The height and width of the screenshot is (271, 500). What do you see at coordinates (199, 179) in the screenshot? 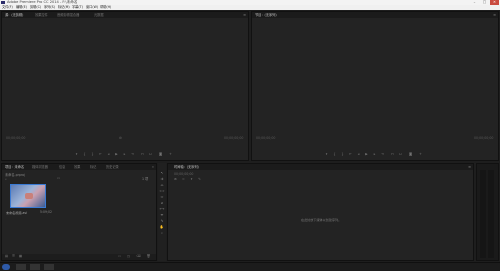
I see `timeline-settings-icon: ✎` at bounding box center [199, 179].